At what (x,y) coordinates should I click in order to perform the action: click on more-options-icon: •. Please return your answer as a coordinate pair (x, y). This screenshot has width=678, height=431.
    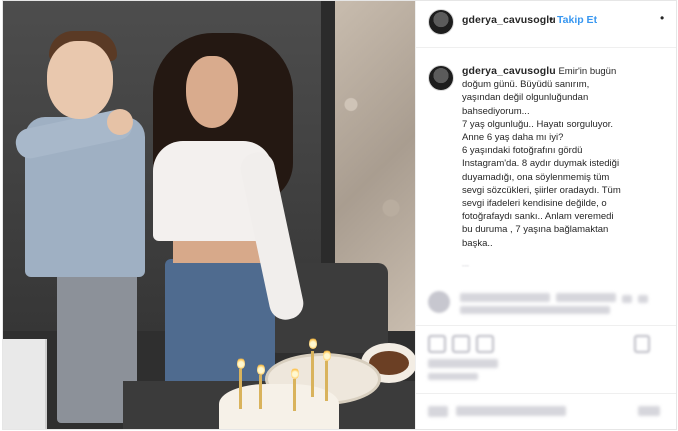
    Looking at the image, I should click on (662, 18).